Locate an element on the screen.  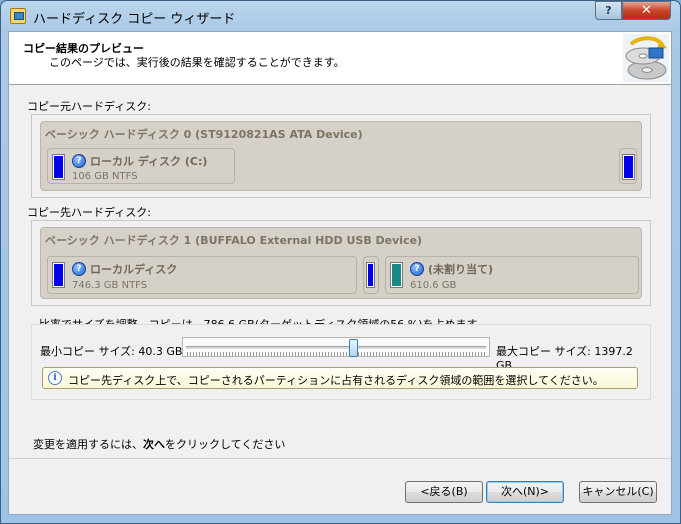
destination-partition-local: ? ローカルディスク 746.3 GB NTFS is located at coordinates (202, 275).